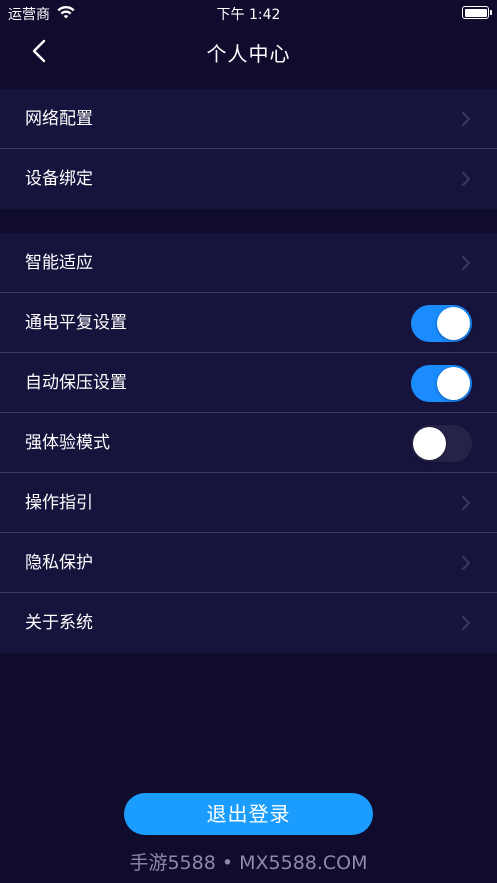 This screenshot has width=497, height=883. What do you see at coordinates (248, 383) in the screenshot?
I see `settings-row-auto-pressure-hold: 自动保压设置` at bounding box center [248, 383].